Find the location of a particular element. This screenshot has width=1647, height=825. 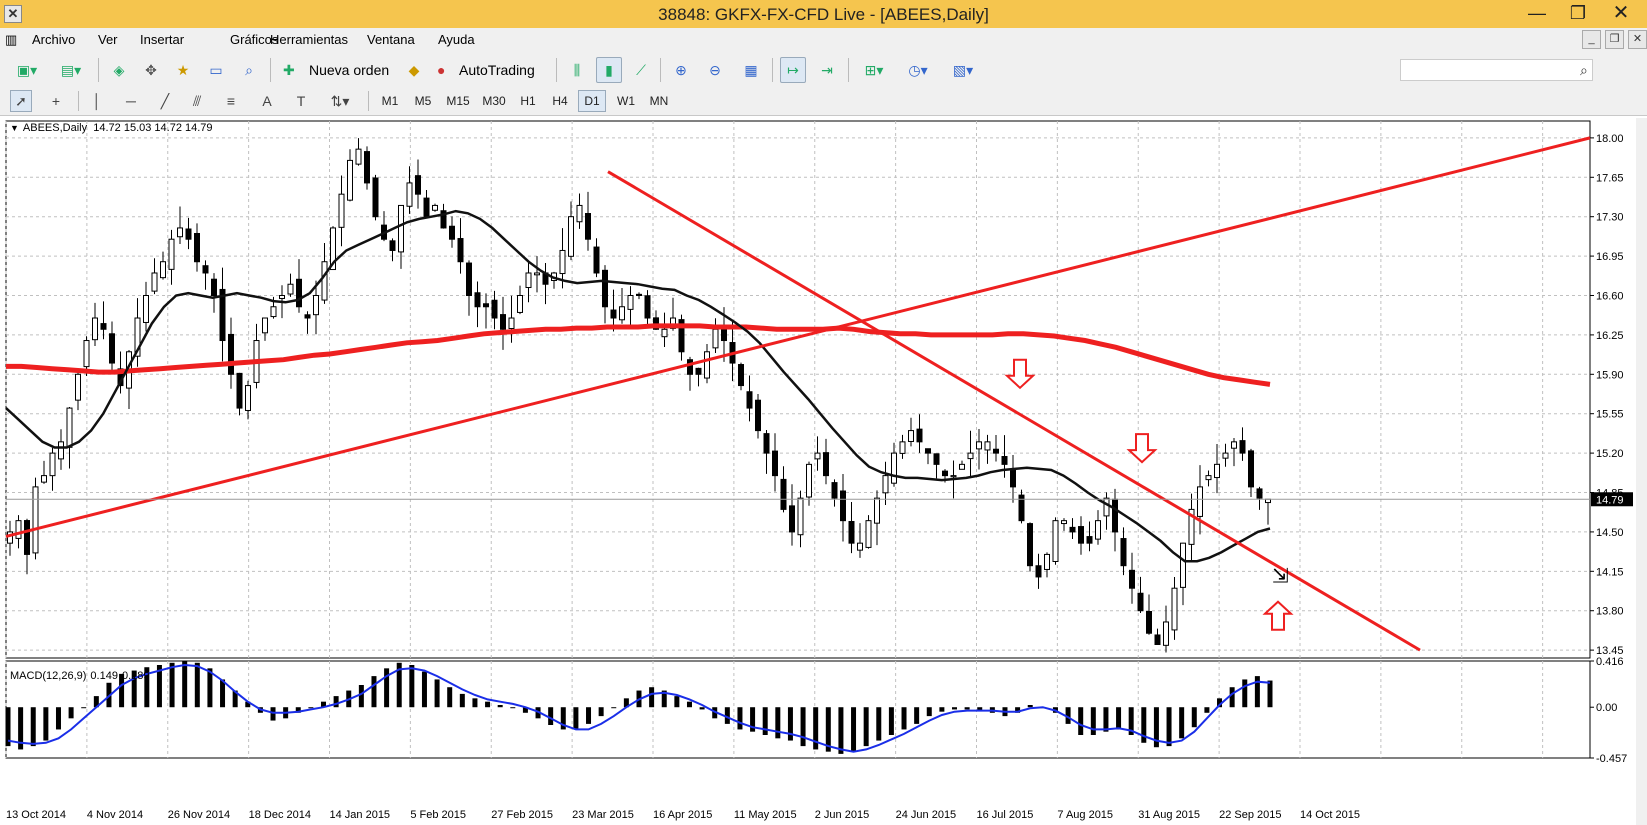

menu-archivo: Archivo is located at coordinates (53, 39).